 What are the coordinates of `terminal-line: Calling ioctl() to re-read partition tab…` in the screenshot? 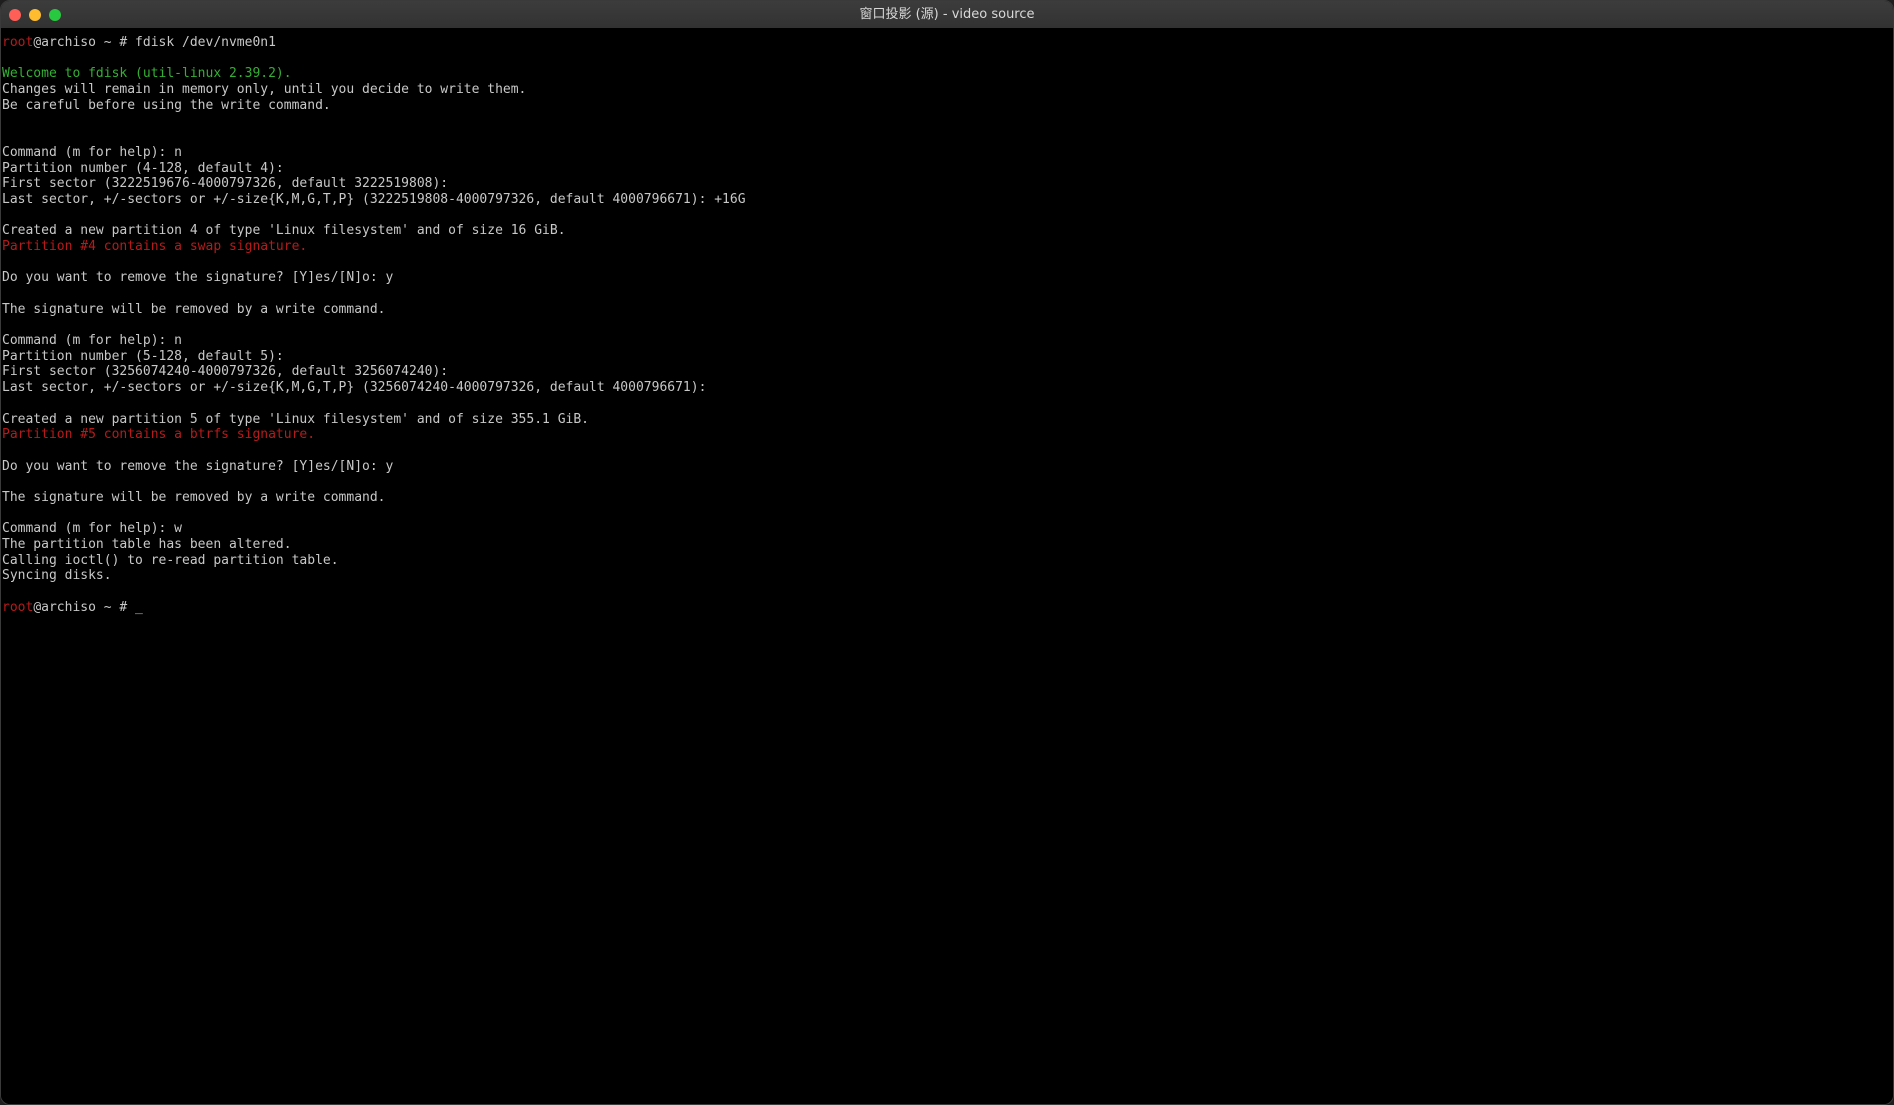 It's located at (170, 560).